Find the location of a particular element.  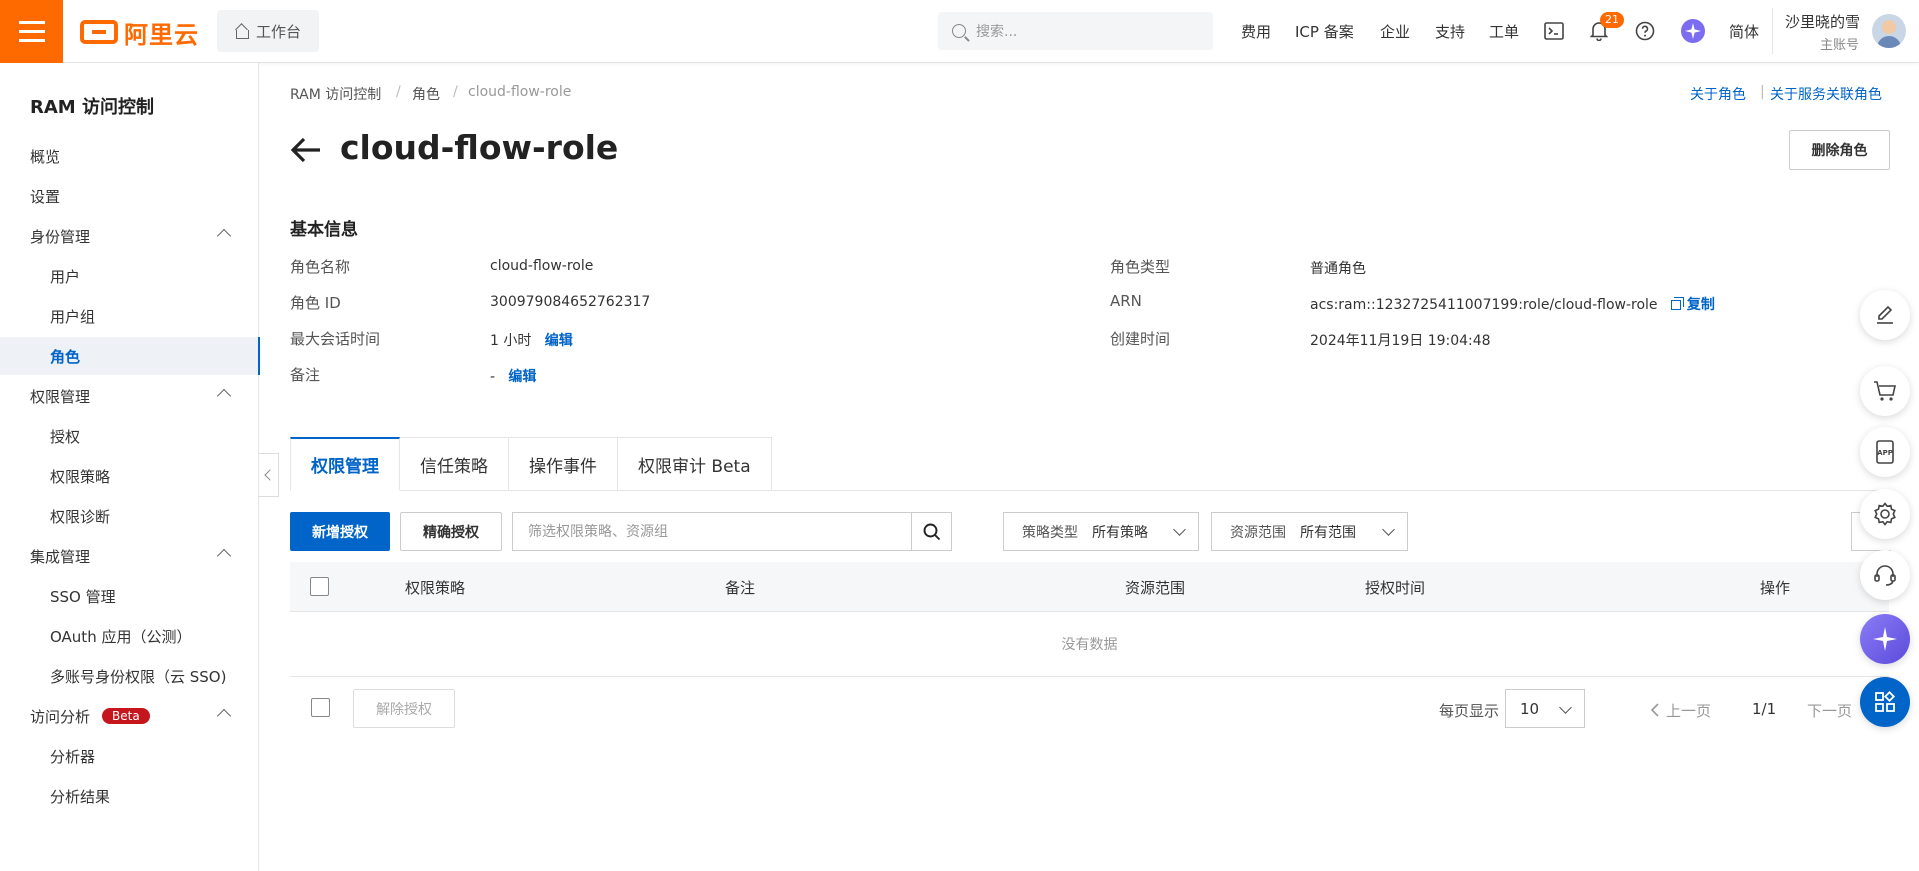

sidebar-item-label: 用户组 is located at coordinates (73, 316).